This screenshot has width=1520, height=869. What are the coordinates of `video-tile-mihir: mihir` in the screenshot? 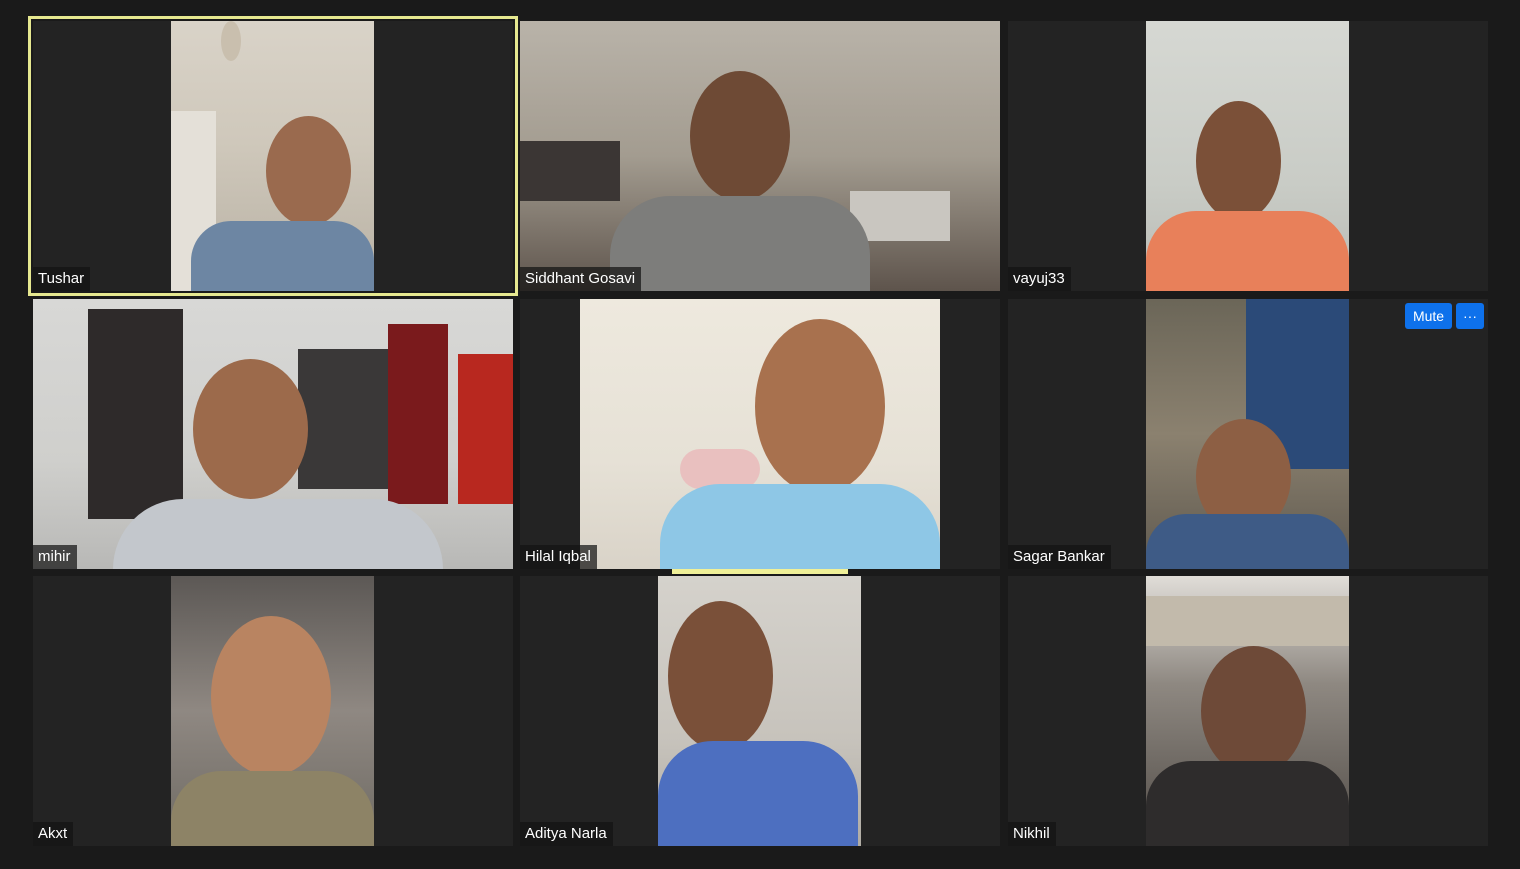 It's located at (273, 434).